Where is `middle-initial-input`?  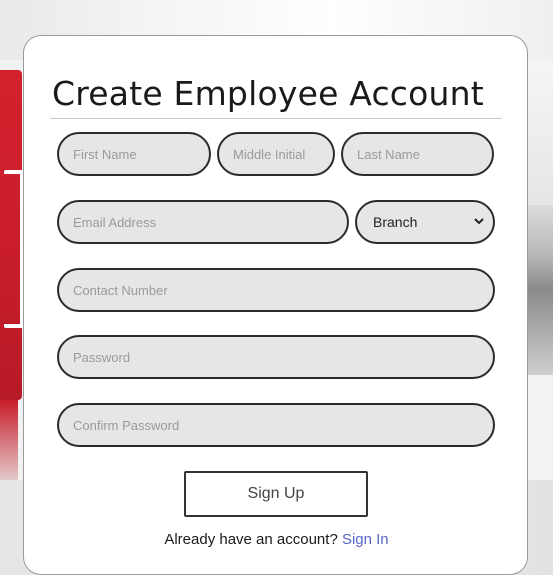
middle-initial-input is located at coordinates (276, 154).